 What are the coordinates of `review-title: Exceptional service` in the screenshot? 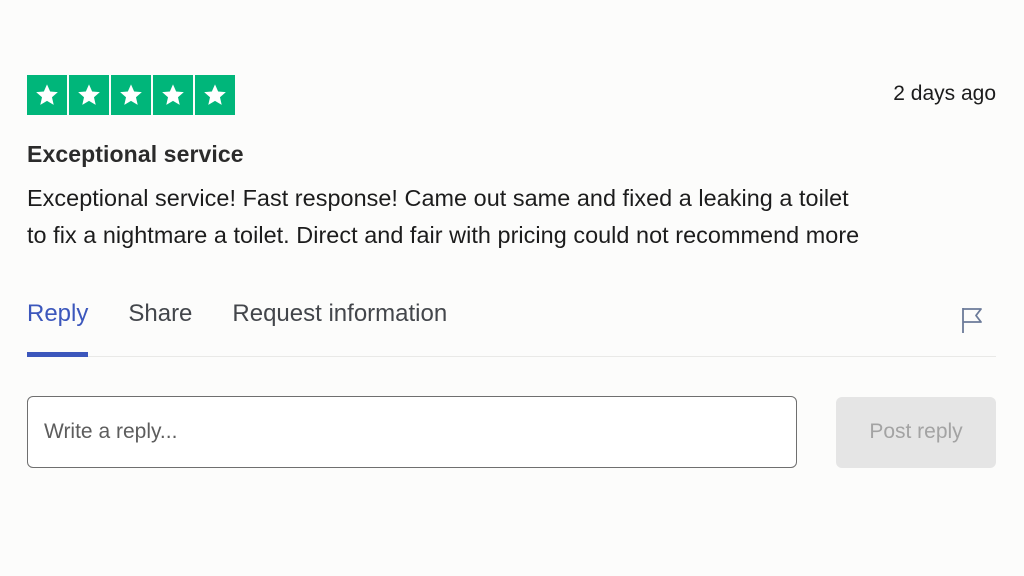 It's located at (135, 154).